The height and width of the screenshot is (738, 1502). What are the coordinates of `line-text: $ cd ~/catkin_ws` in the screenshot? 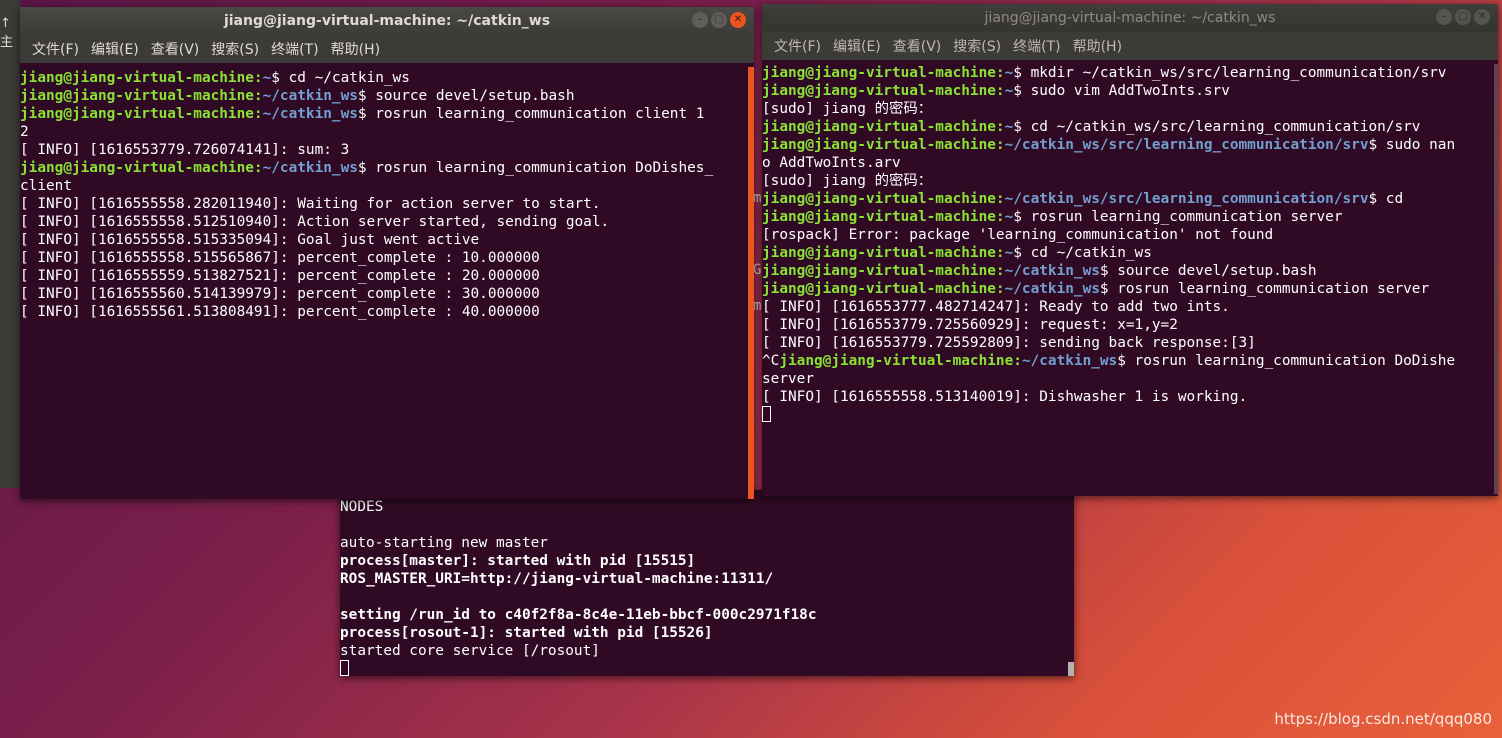 It's located at (1082, 253).